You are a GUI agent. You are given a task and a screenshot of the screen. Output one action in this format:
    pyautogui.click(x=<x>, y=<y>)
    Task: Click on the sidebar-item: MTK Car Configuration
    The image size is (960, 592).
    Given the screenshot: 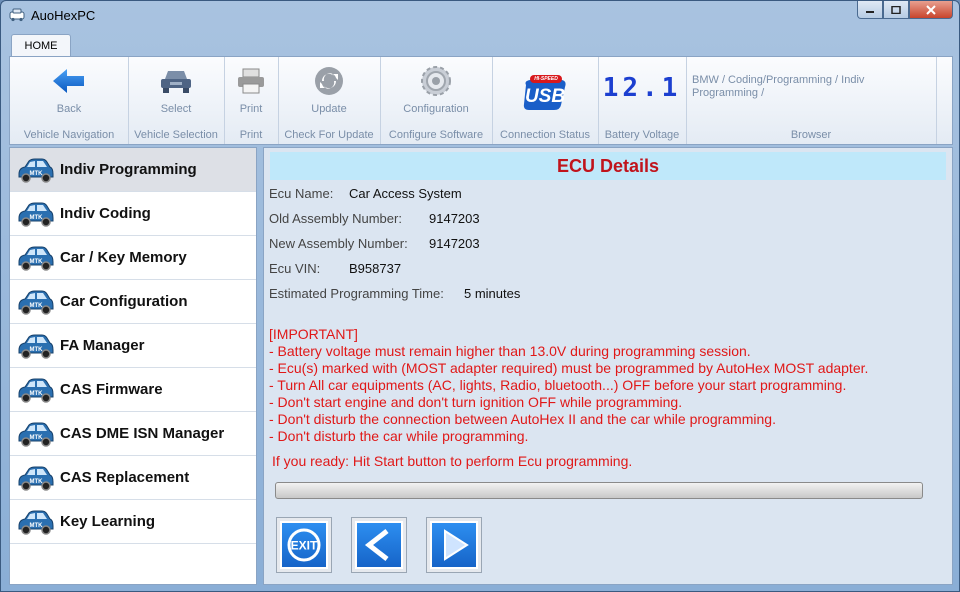 What is the action you would take?
    pyautogui.click(x=133, y=302)
    